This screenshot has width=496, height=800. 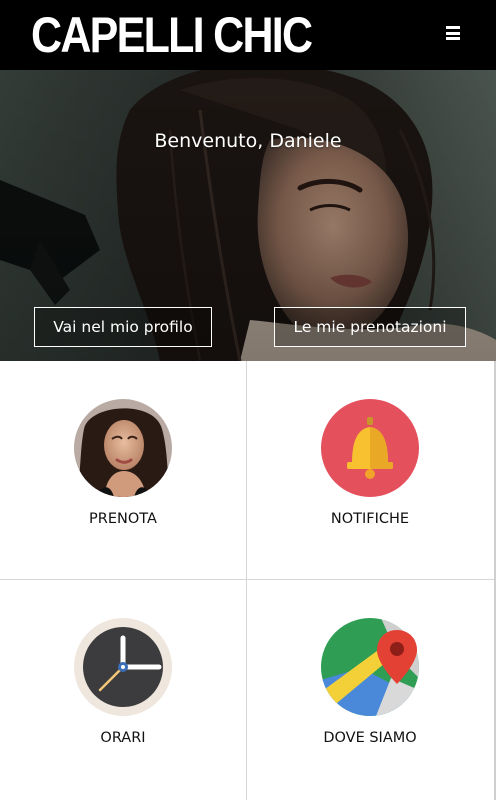 What do you see at coordinates (123, 738) in the screenshot?
I see `tile-label-orari: ORARI` at bounding box center [123, 738].